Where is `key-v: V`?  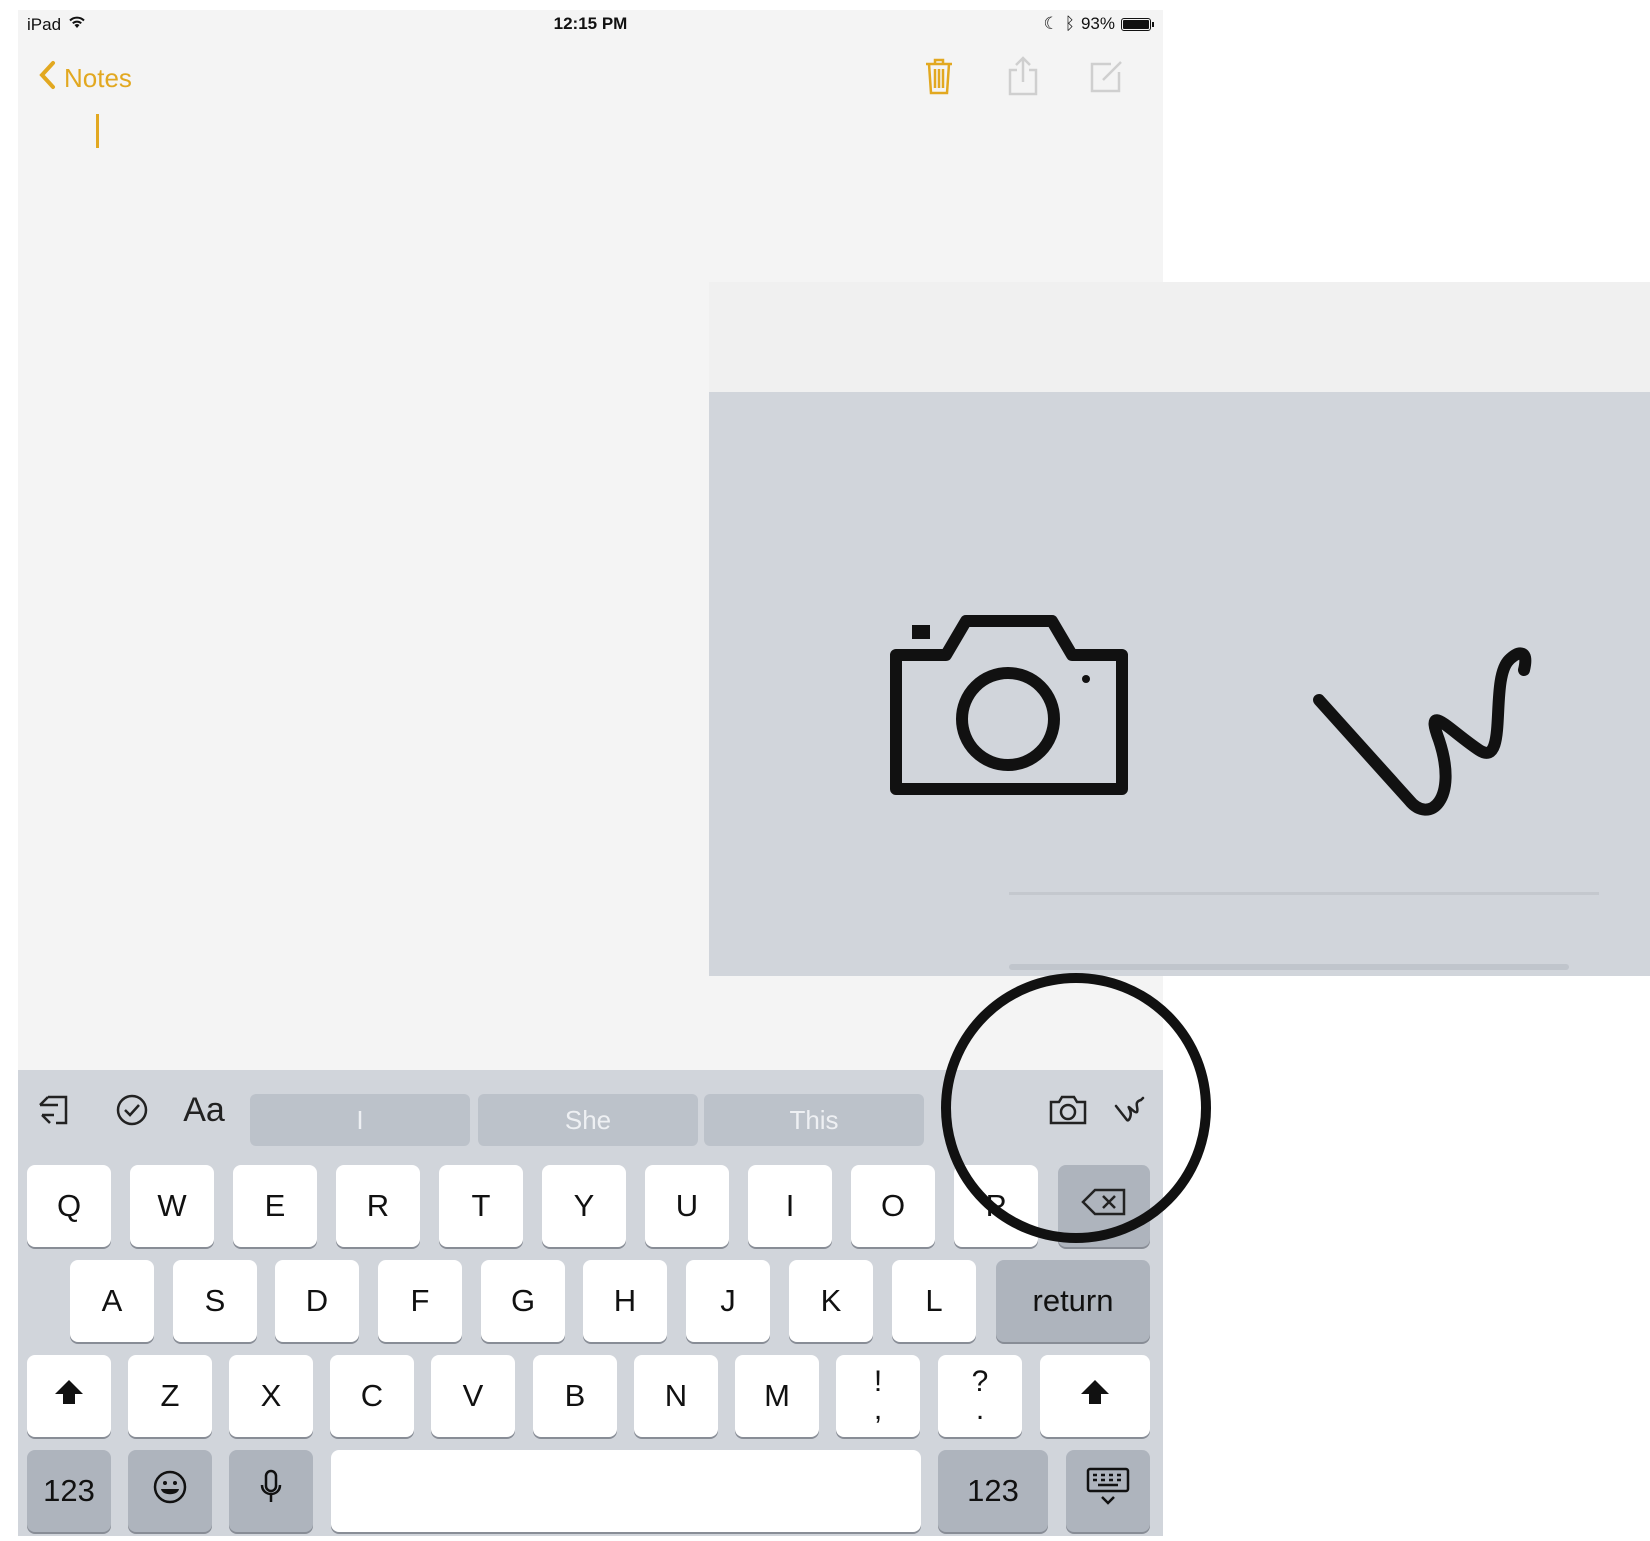 key-v: V is located at coordinates (473, 1396).